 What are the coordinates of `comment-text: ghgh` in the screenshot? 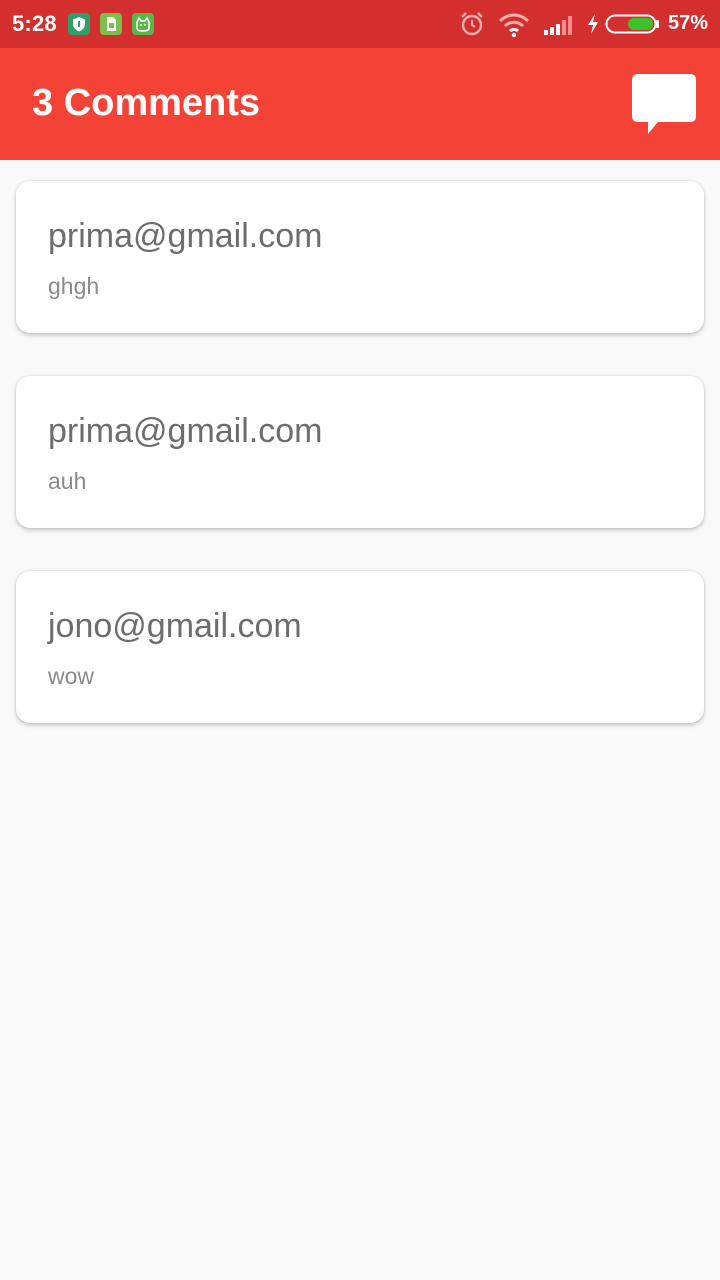 It's located at (74, 286).